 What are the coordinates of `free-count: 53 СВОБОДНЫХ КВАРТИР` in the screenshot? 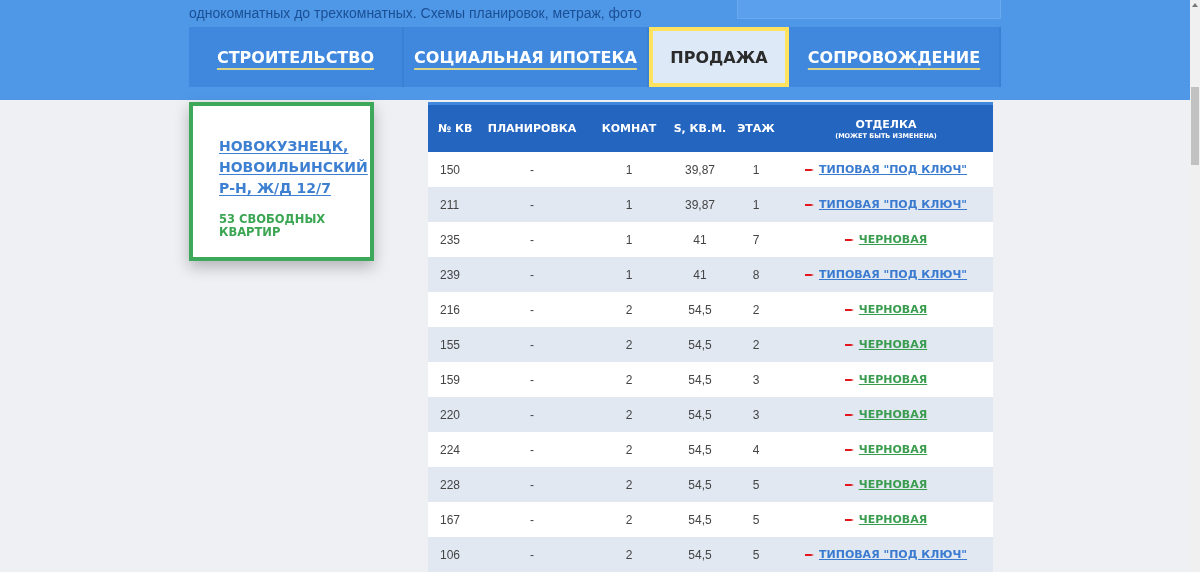 It's located at (273, 226).